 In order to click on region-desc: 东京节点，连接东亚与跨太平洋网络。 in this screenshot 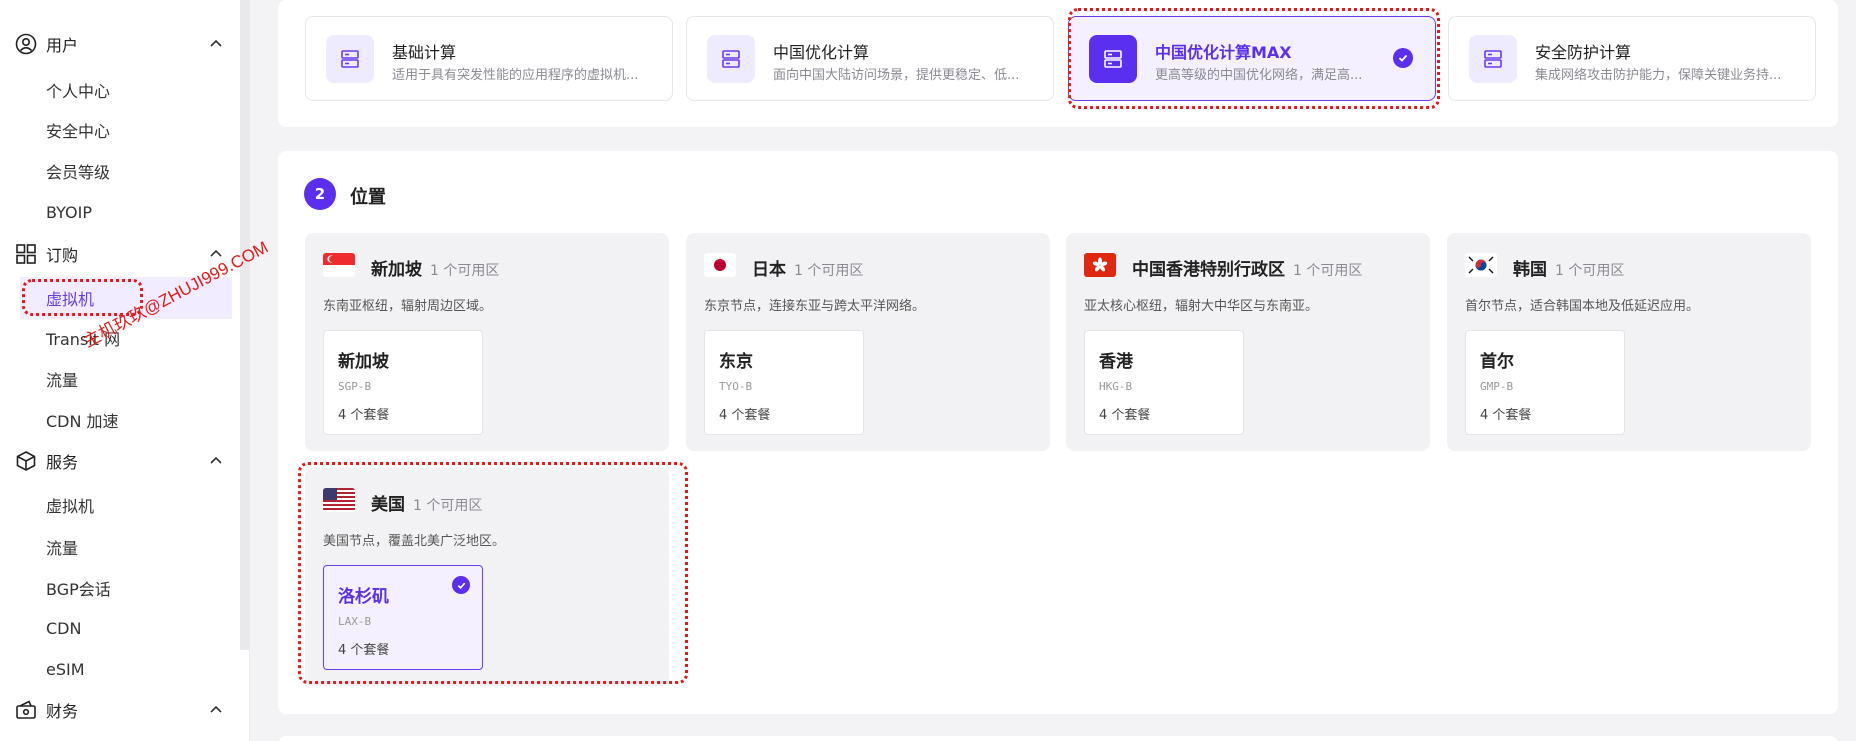, I will do `click(815, 306)`.